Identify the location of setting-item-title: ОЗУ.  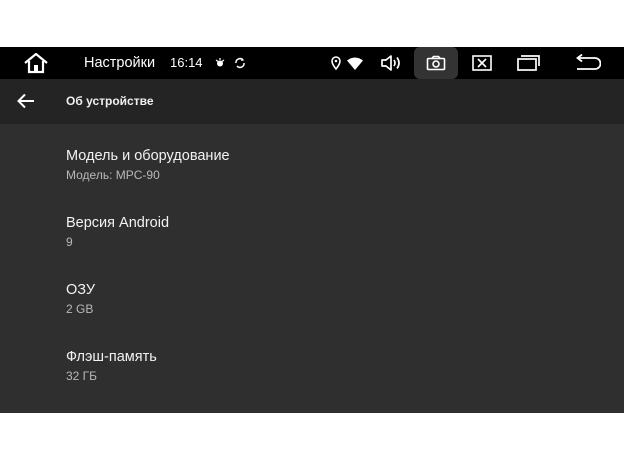
(81, 290).